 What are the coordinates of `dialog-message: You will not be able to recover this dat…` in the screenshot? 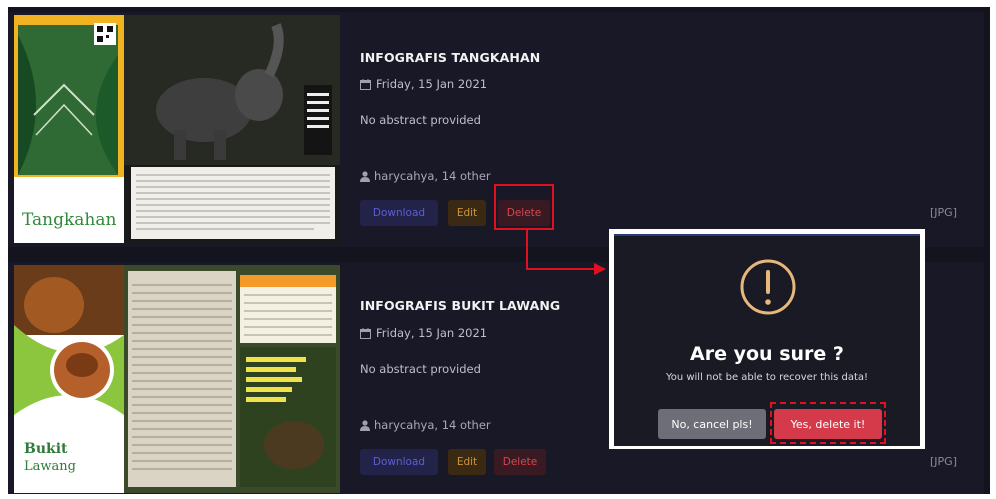 It's located at (767, 377).